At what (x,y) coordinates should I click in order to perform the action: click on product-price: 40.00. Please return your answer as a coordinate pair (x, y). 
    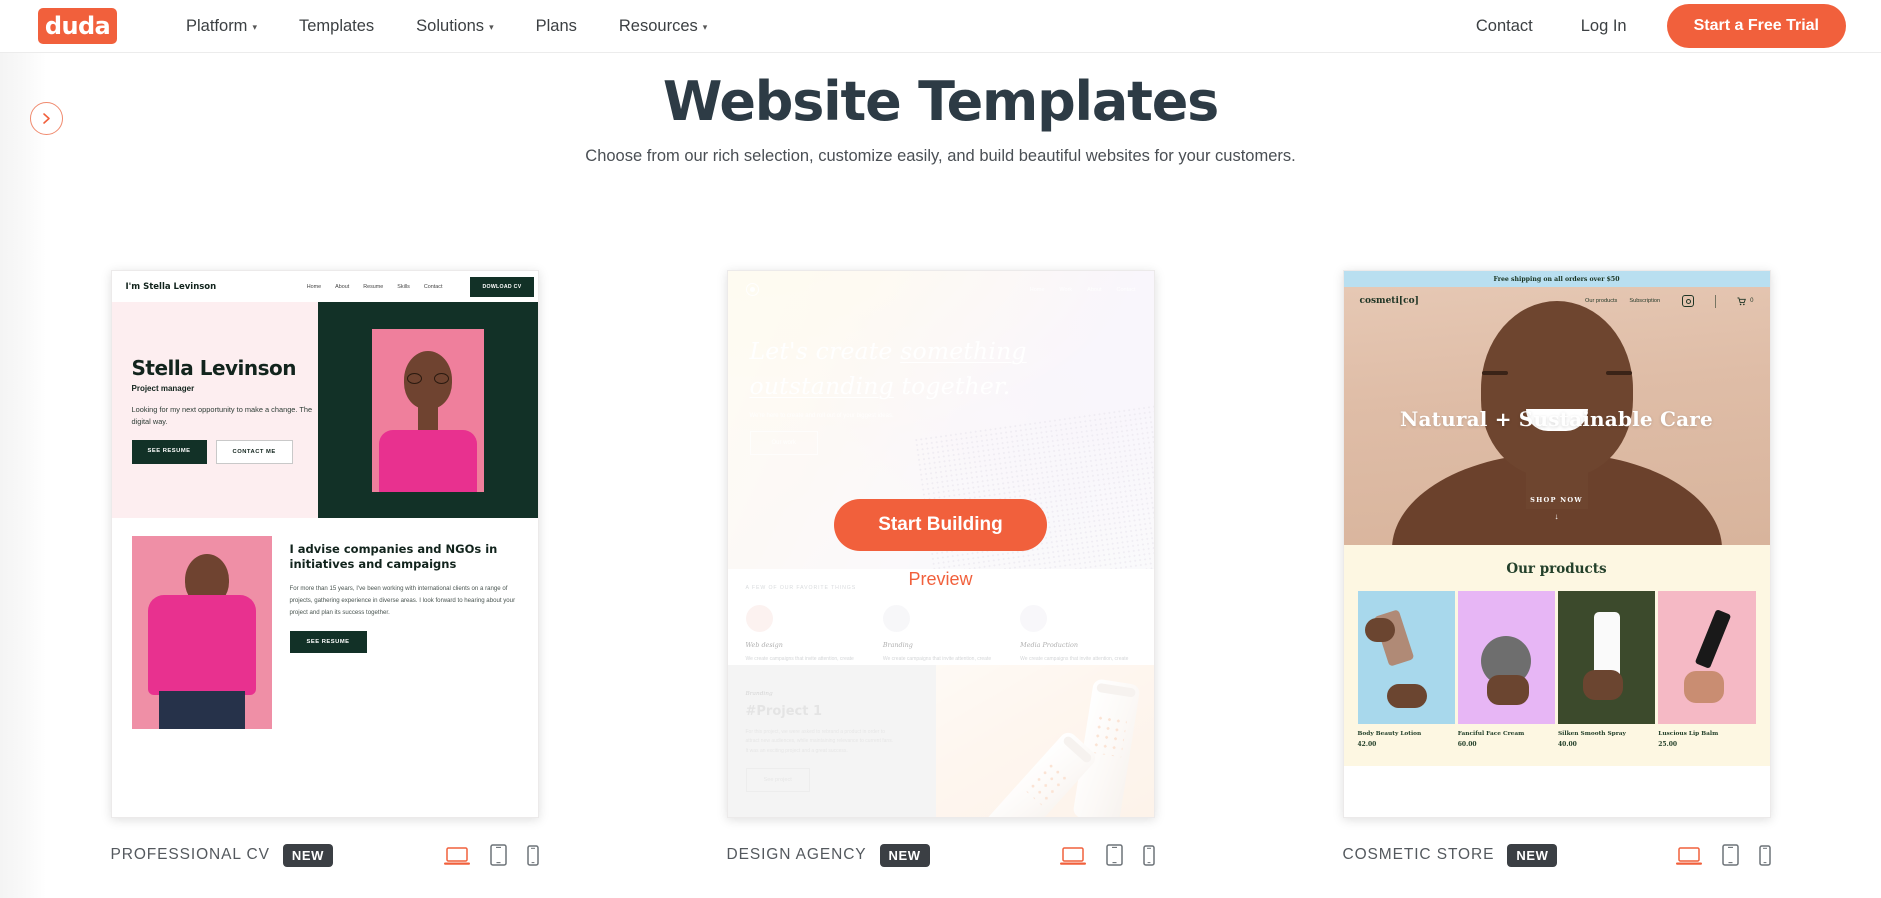
    Looking at the image, I should click on (1567, 744).